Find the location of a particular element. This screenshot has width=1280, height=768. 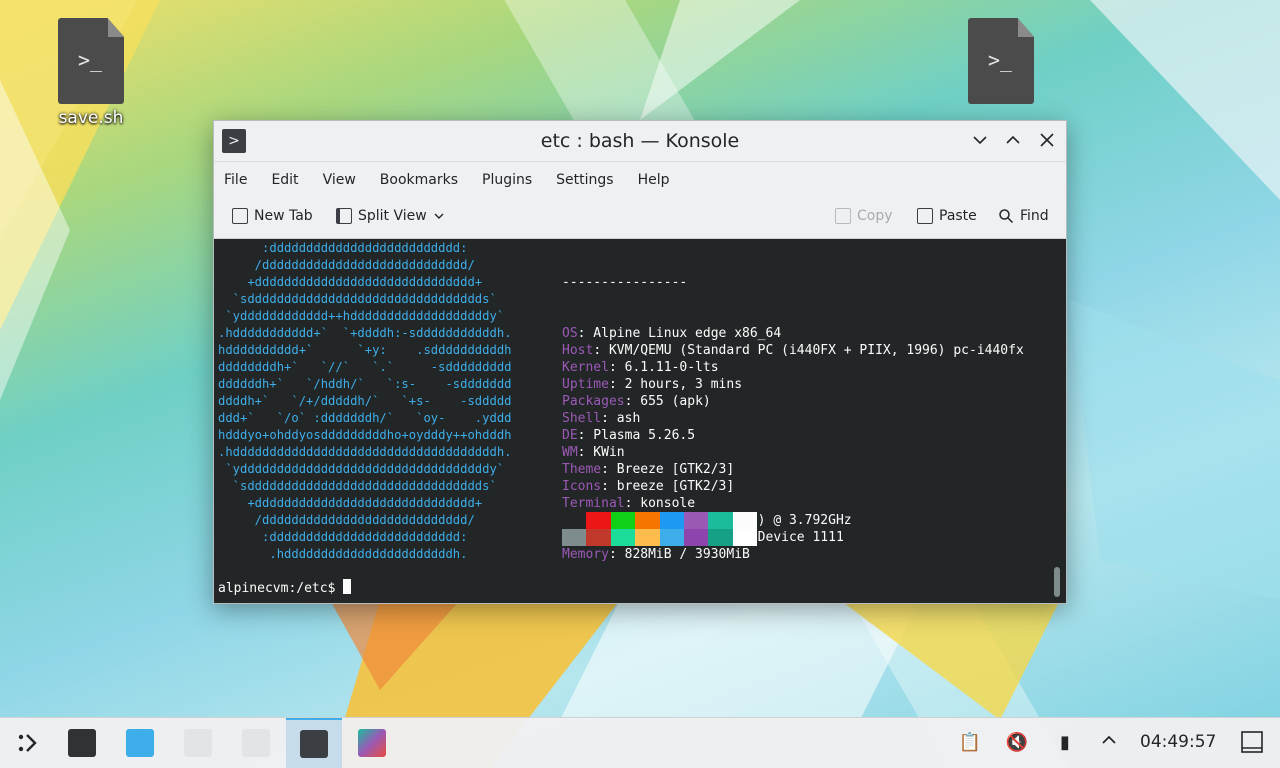

copy-icon is located at coordinates (843, 216).